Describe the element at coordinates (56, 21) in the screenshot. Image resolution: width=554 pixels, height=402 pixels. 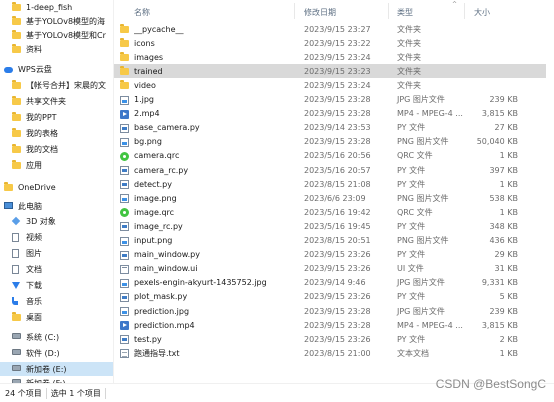
I see `nav-item: 基于YOLOv8模型的海` at that location.